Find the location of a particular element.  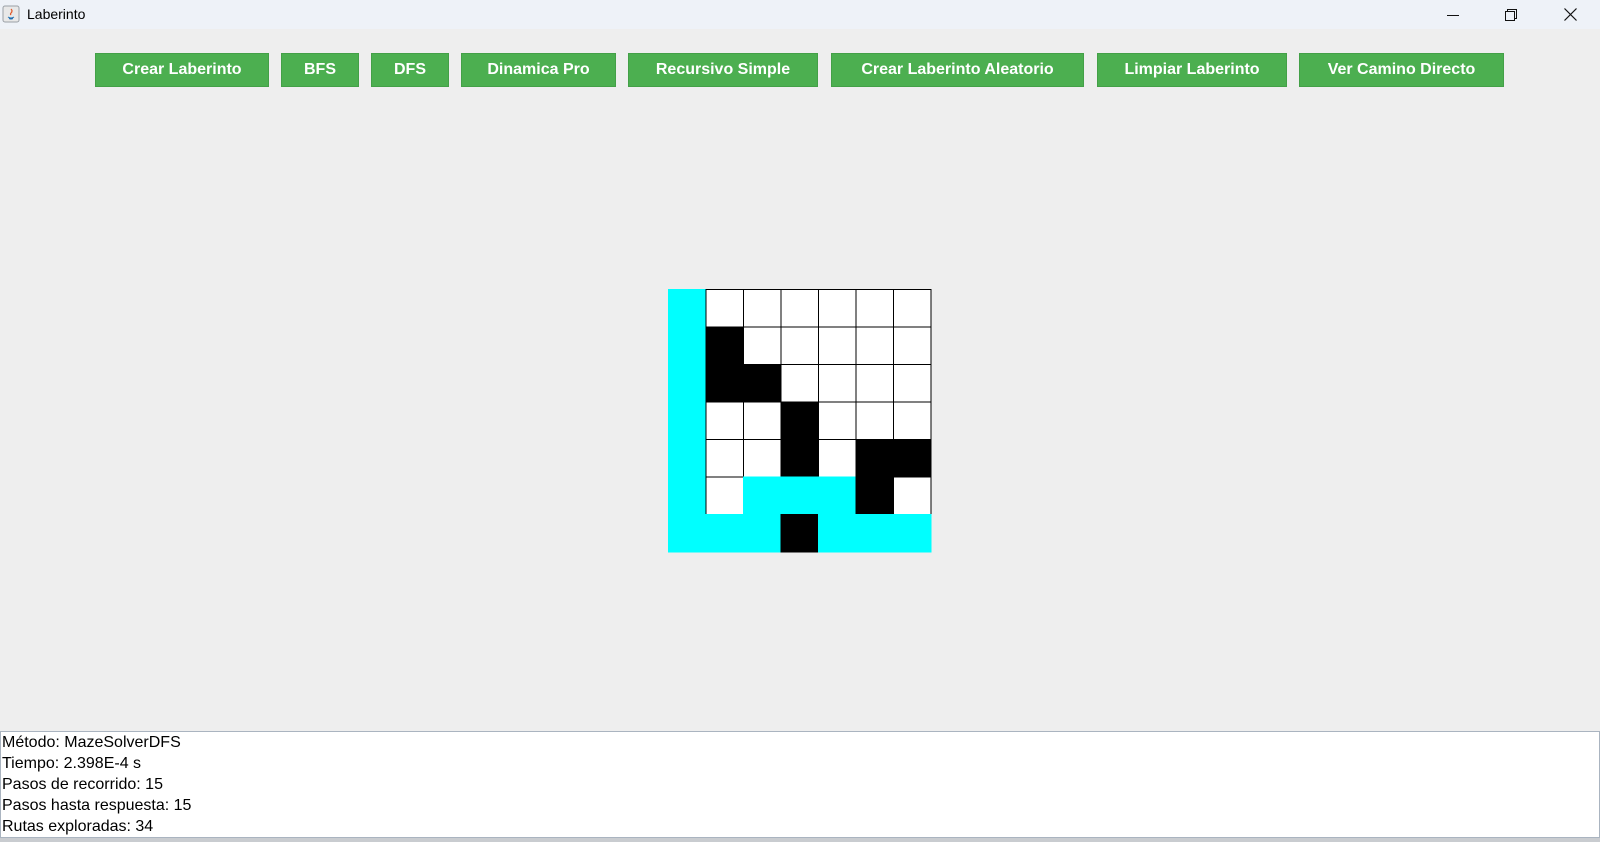

window-title: Laberinto is located at coordinates (56, 14).